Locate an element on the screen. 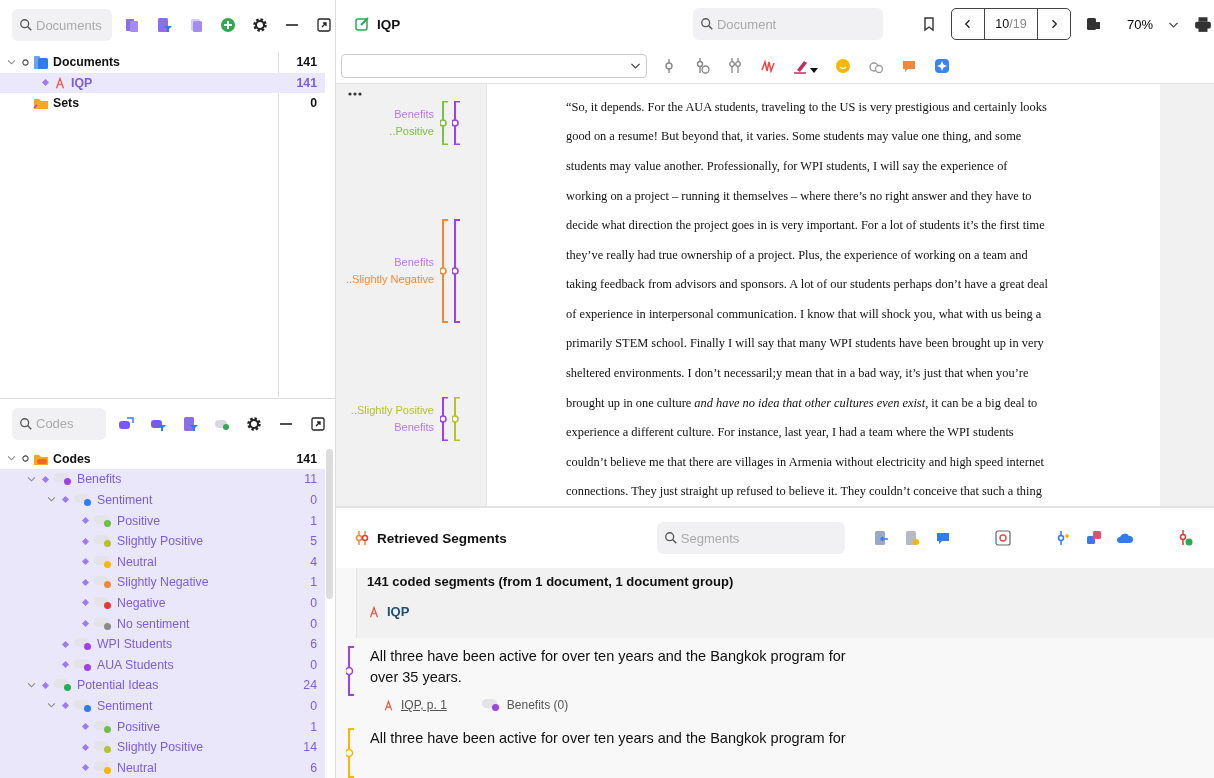 This screenshot has height=778, width=1214. tree-label: Slightly Positive is located at coordinates (160, 747).